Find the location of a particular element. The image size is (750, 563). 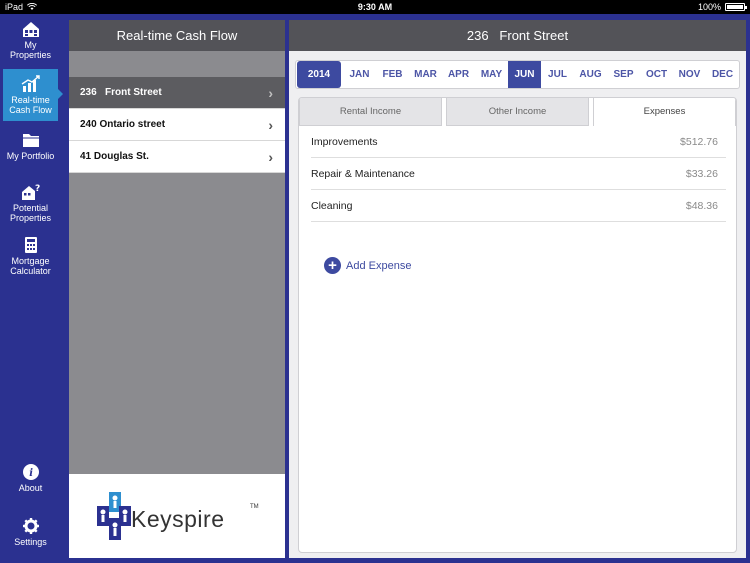

clock: 9:30 AM is located at coordinates (375, 7).